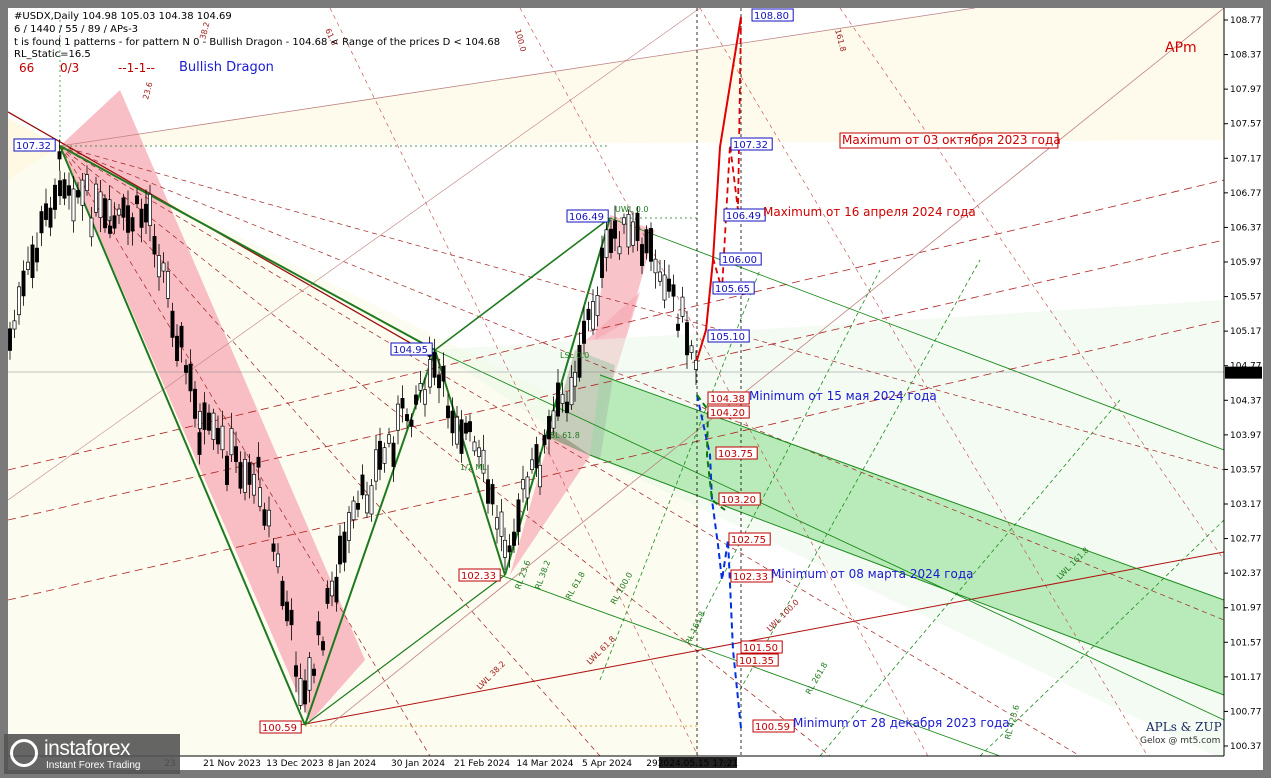 This screenshot has height=778, width=1271. What do you see at coordinates (1180, 741) in the screenshot?
I see `credits-sub: Gelox @ mt5.com` at bounding box center [1180, 741].